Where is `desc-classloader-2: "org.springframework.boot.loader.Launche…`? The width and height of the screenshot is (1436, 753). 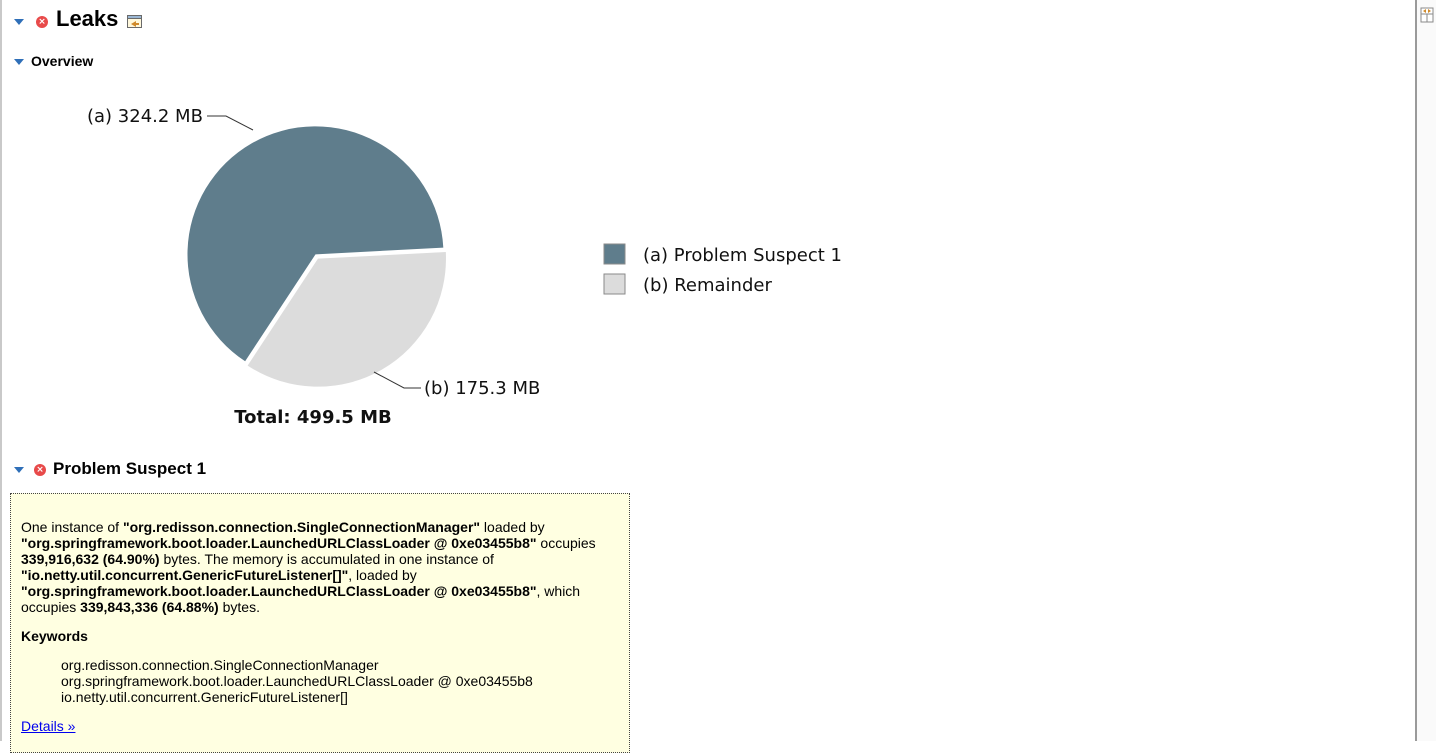 desc-classloader-2: "org.springframework.boot.loader.Launche… is located at coordinates (279, 591).